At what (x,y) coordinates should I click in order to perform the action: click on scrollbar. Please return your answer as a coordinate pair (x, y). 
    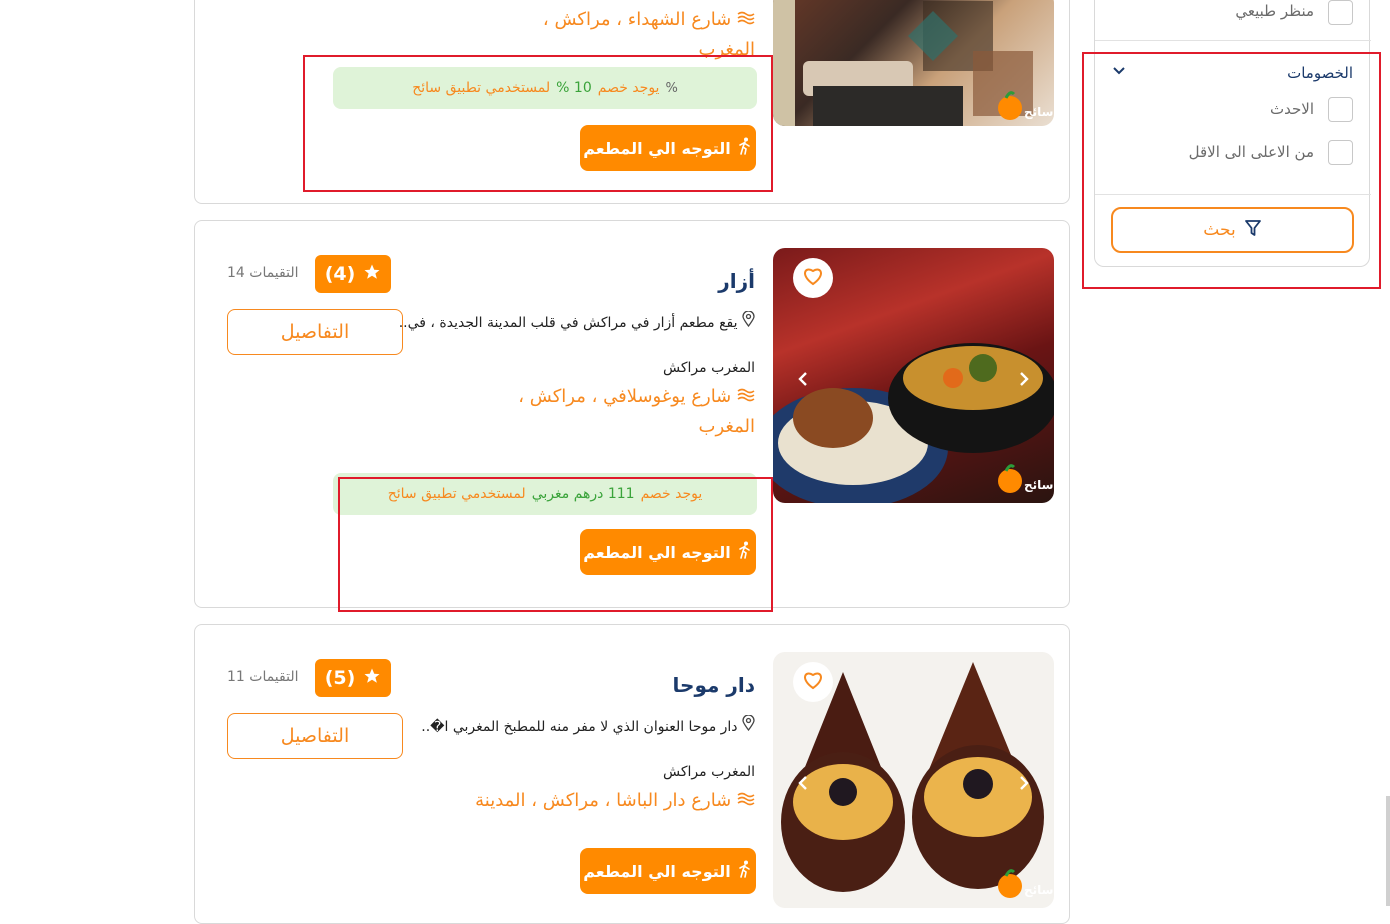
    Looking at the image, I should click on (1388, 851).